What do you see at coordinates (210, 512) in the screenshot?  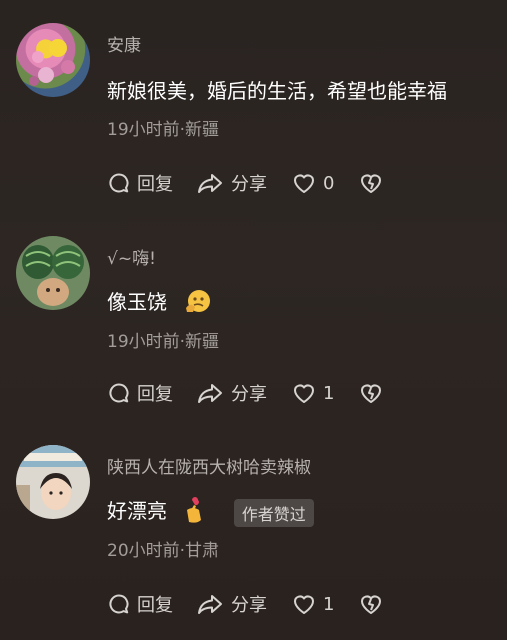 I see `comment-text: 好漂亮 作者赞过` at bounding box center [210, 512].